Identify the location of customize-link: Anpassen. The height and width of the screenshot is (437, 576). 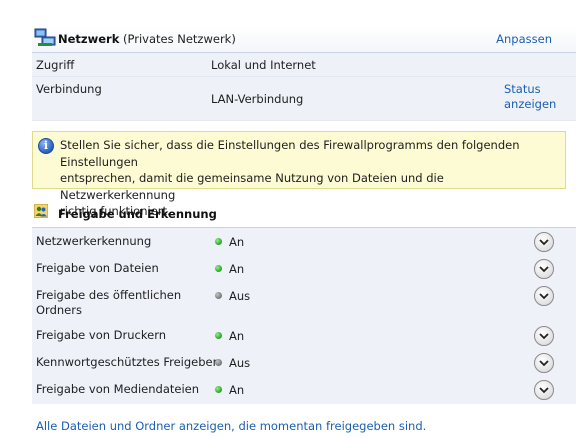
(524, 39).